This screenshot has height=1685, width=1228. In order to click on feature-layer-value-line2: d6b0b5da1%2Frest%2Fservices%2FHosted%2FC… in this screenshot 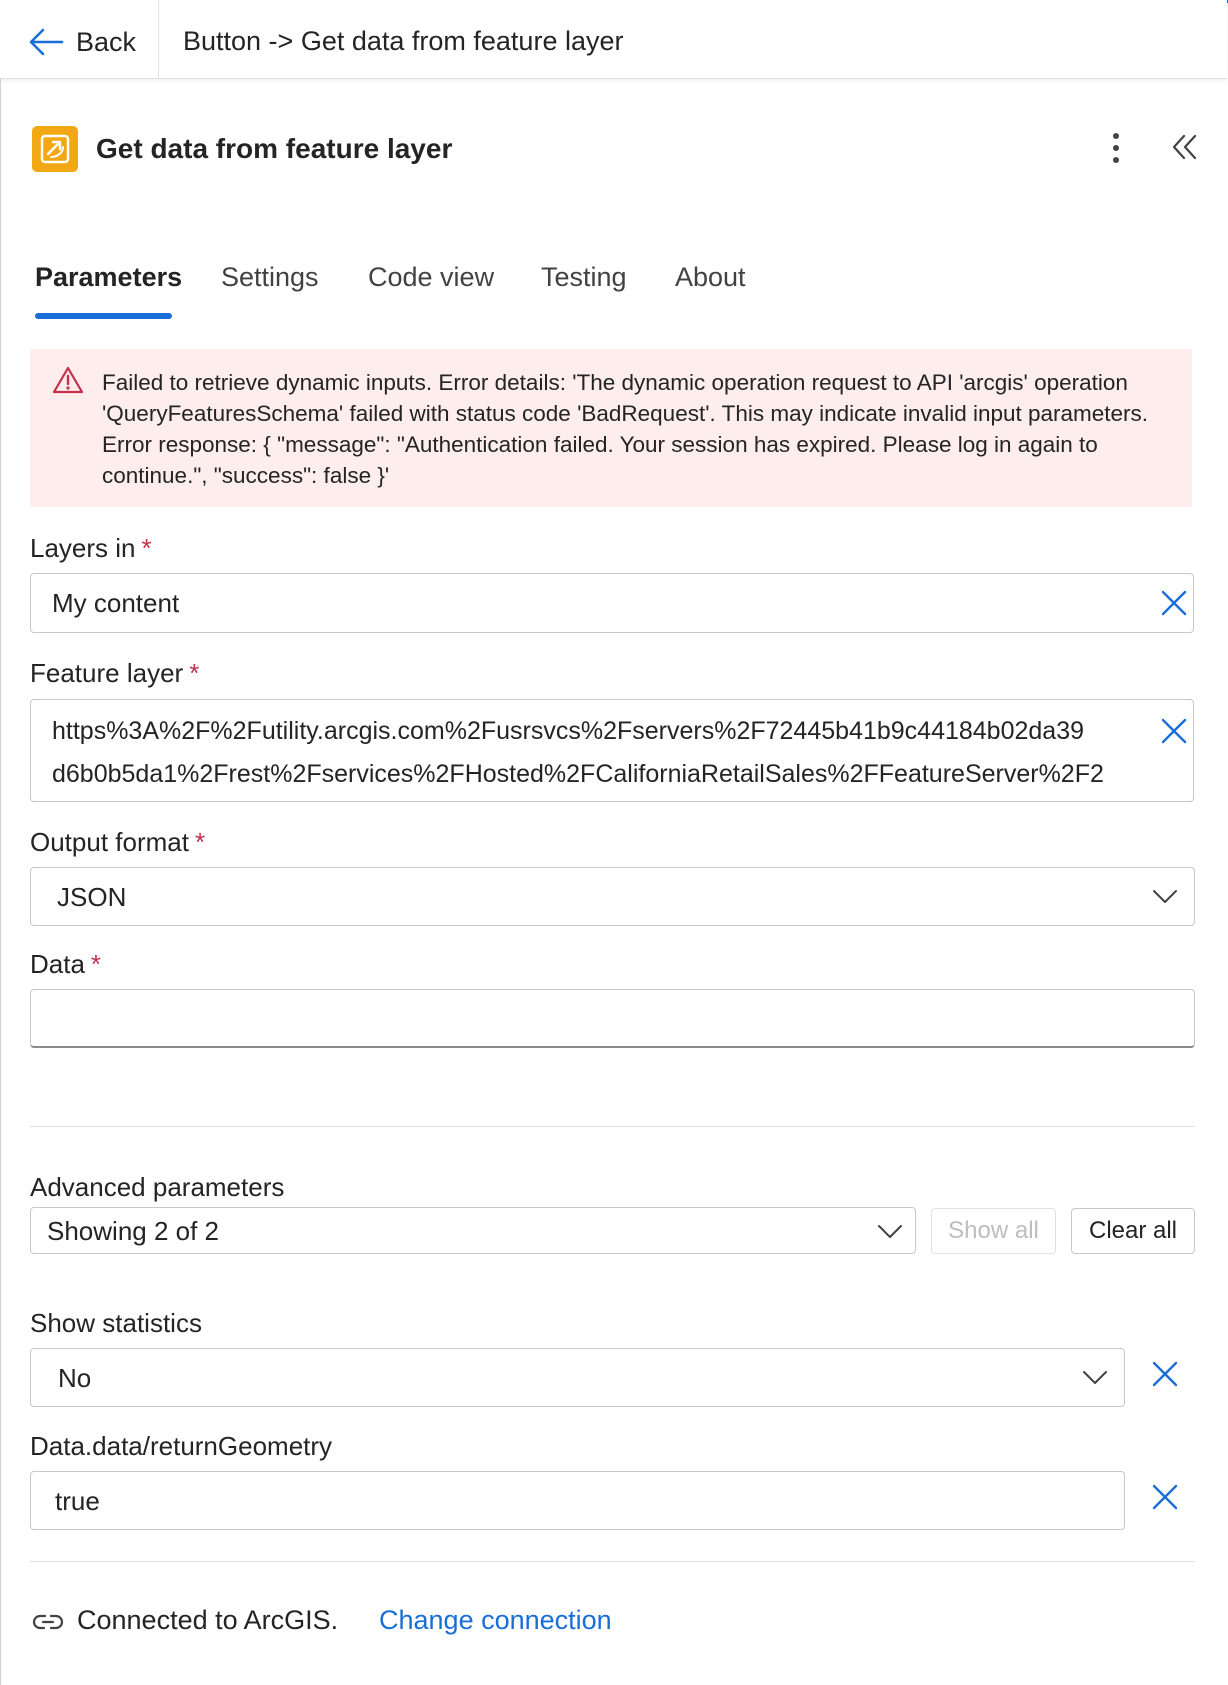, I will do `click(578, 774)`.